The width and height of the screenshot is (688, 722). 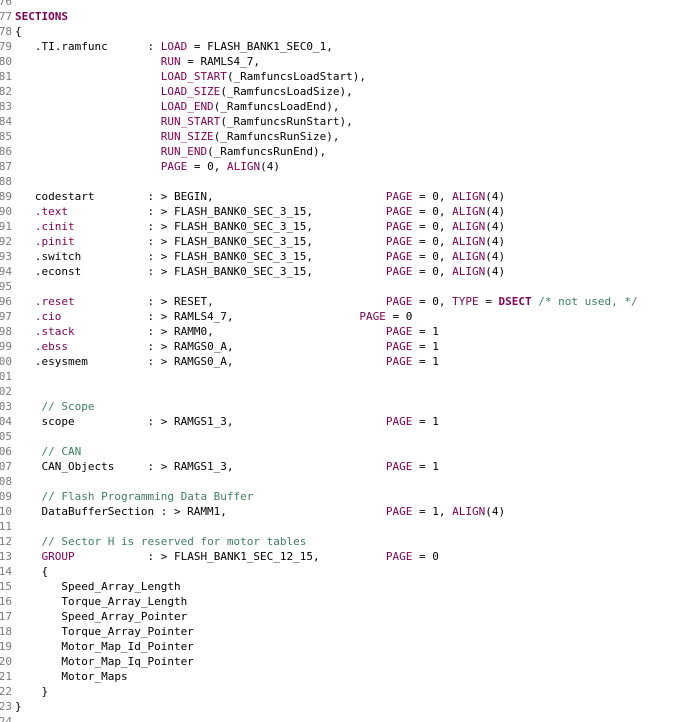 What do you see at coordinates (344, 151) in the screenshot?
I see `code-line: 86 RUN_END(_RamfuncsRunEnd),` at bounding box center [344, 151].